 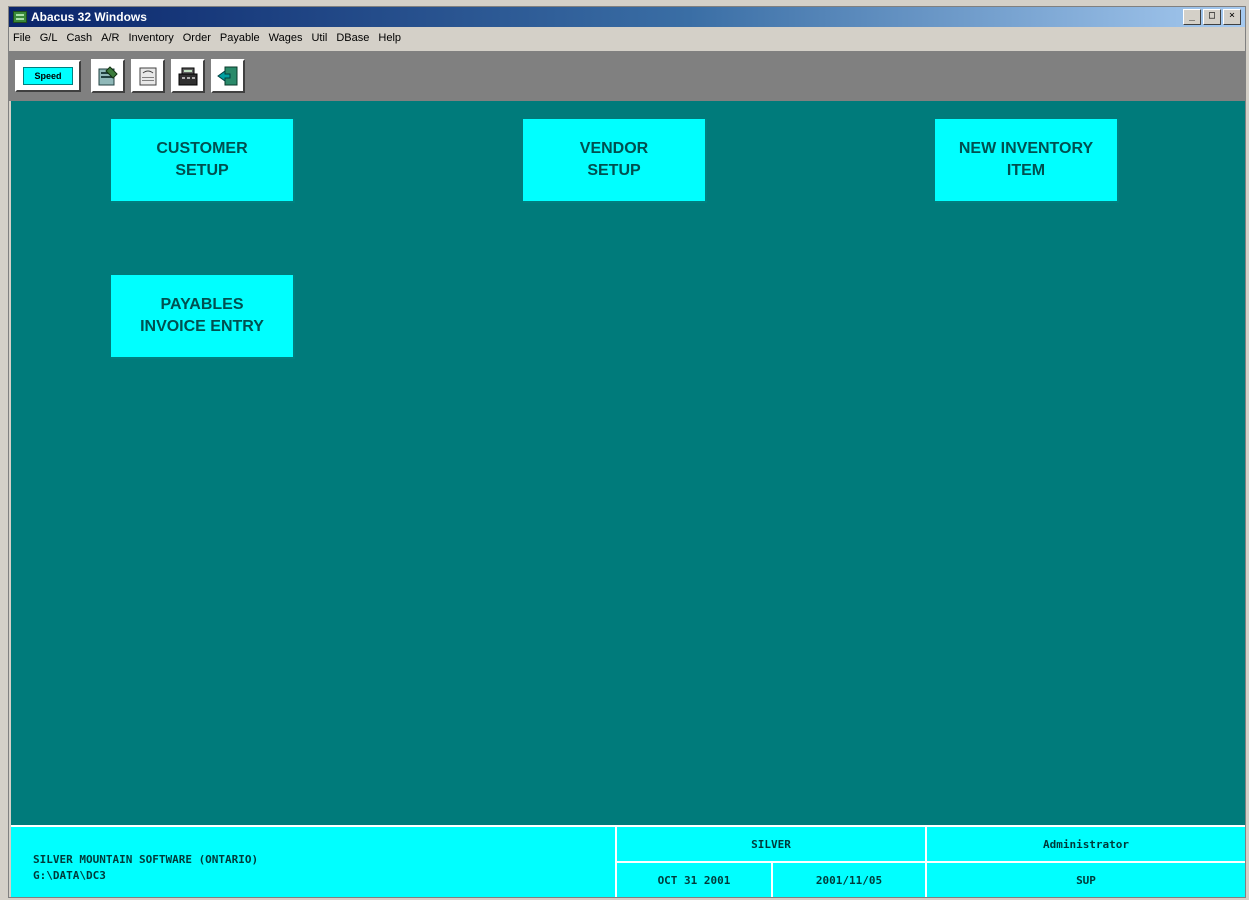 I want to click on tile-label-line2: ITEM, so click(x=1026, y=170).